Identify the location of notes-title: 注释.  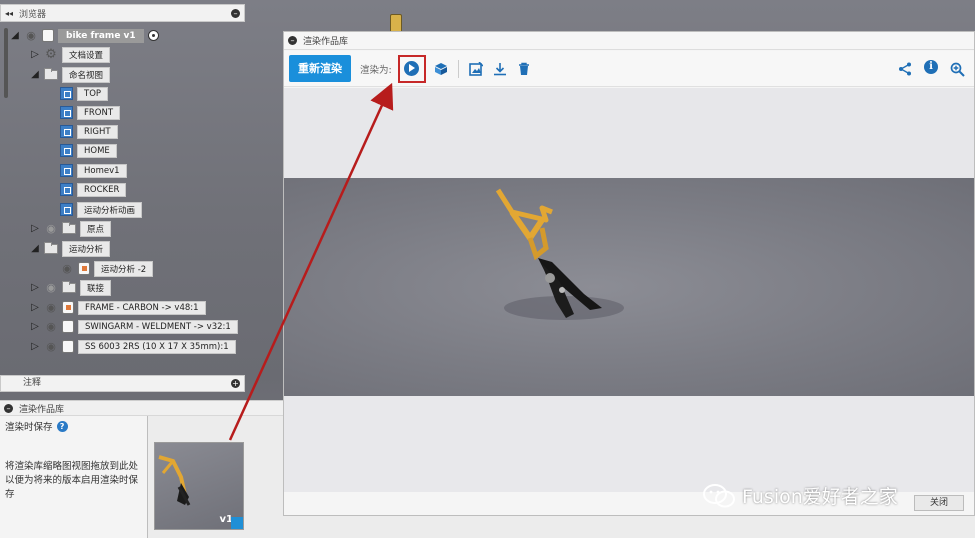
(32, 383).